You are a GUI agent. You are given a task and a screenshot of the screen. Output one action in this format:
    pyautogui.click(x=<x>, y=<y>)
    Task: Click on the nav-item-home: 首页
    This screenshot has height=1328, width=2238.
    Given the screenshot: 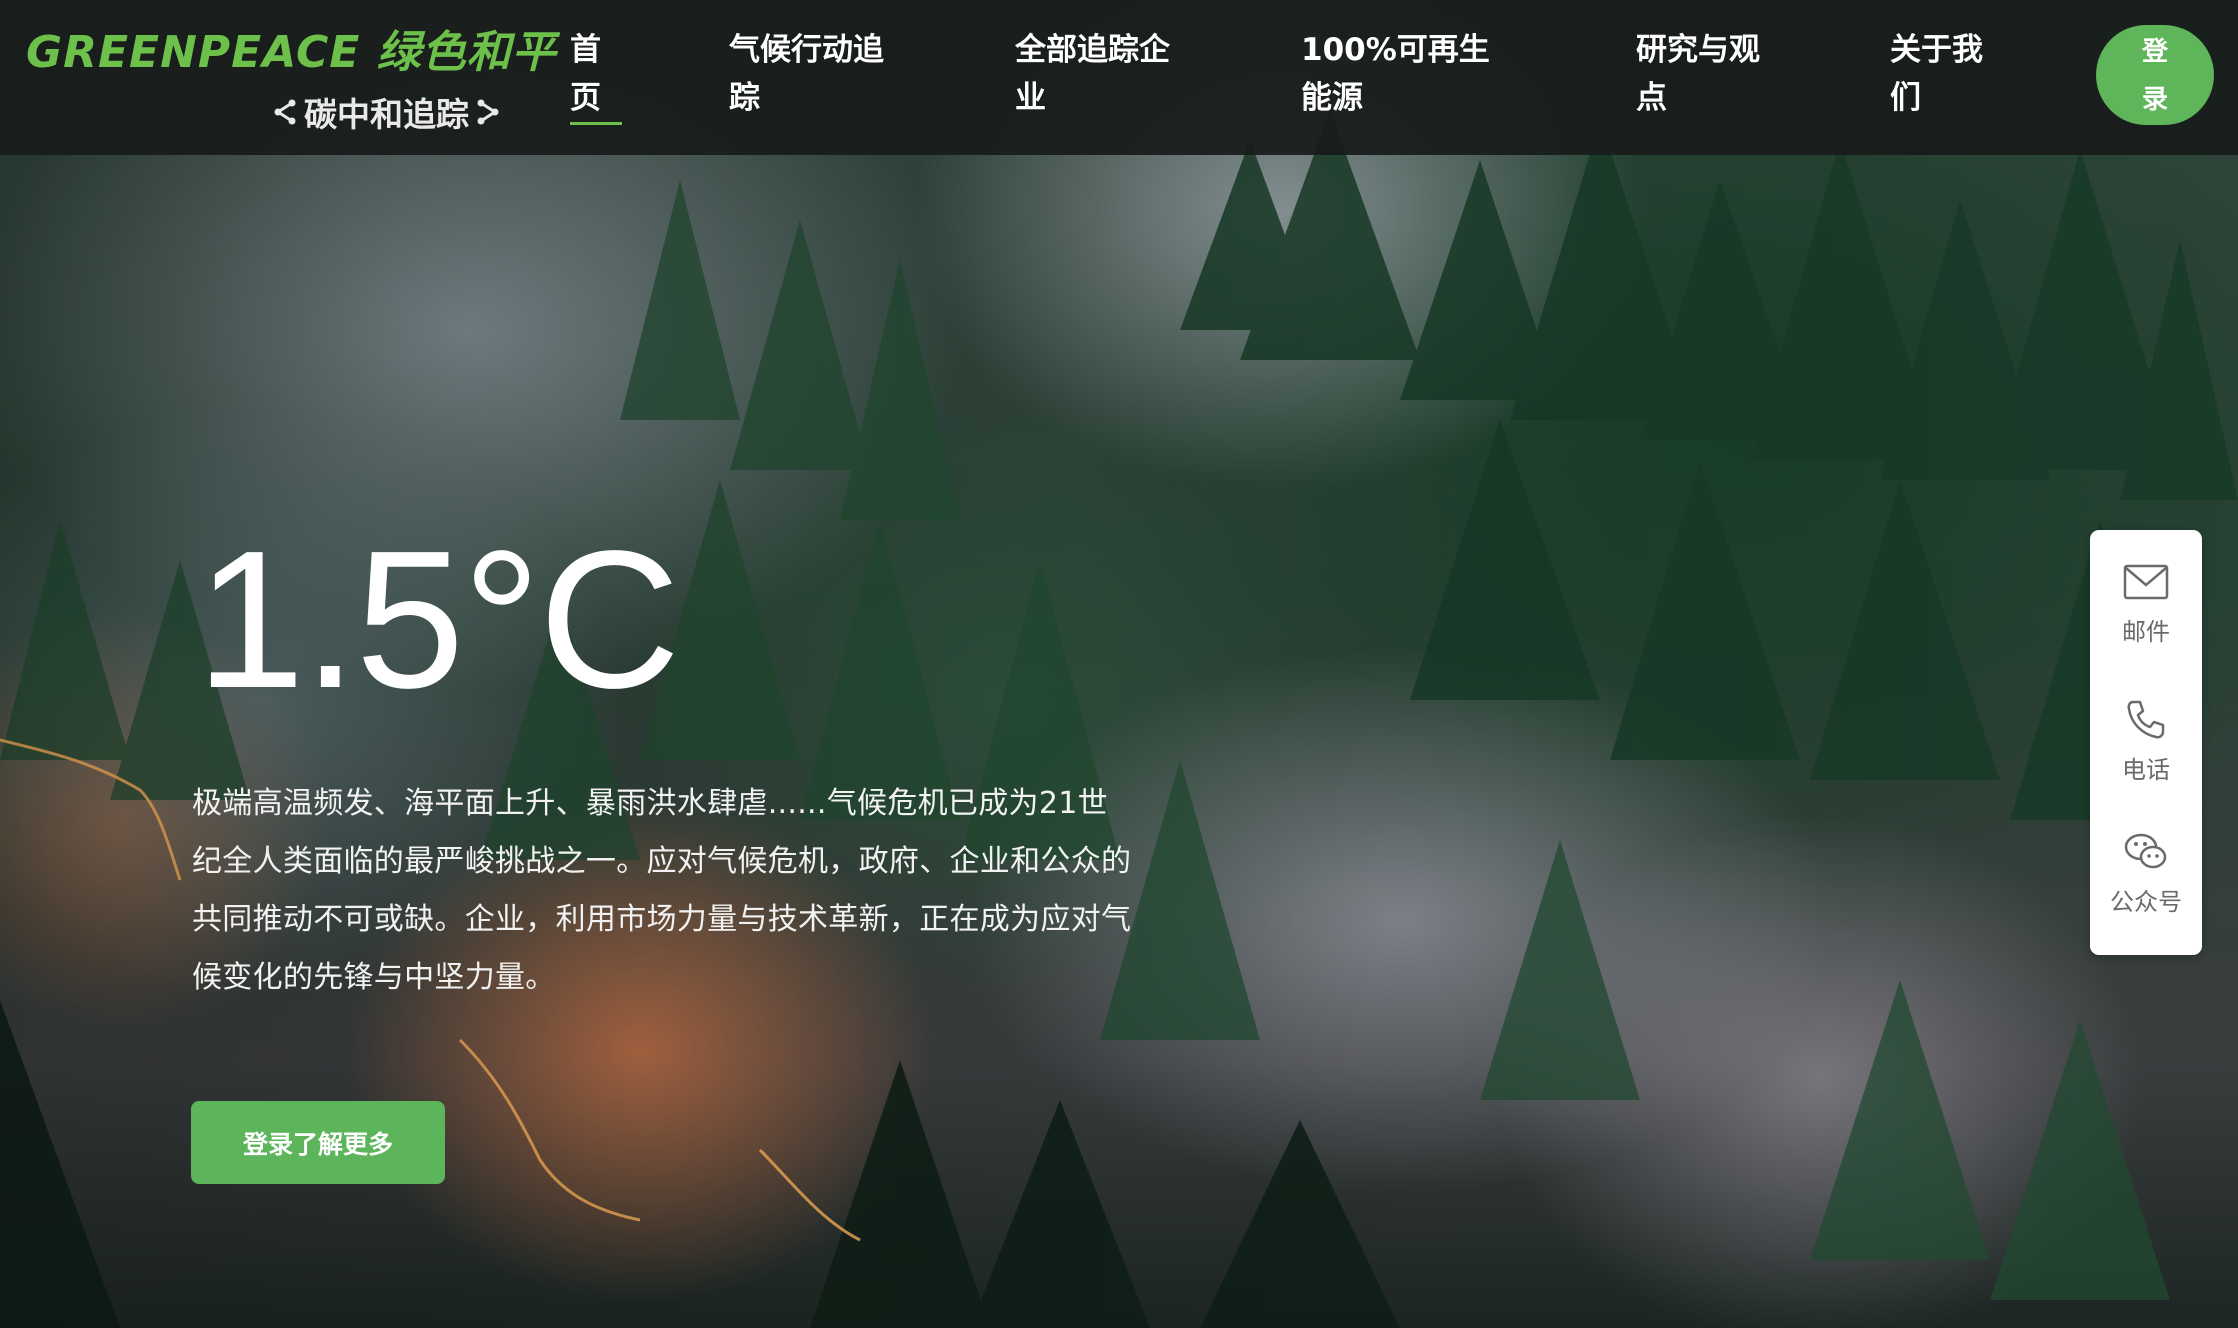 What is the action you would take?
    pyautogui.click(x=596, y=75)
    